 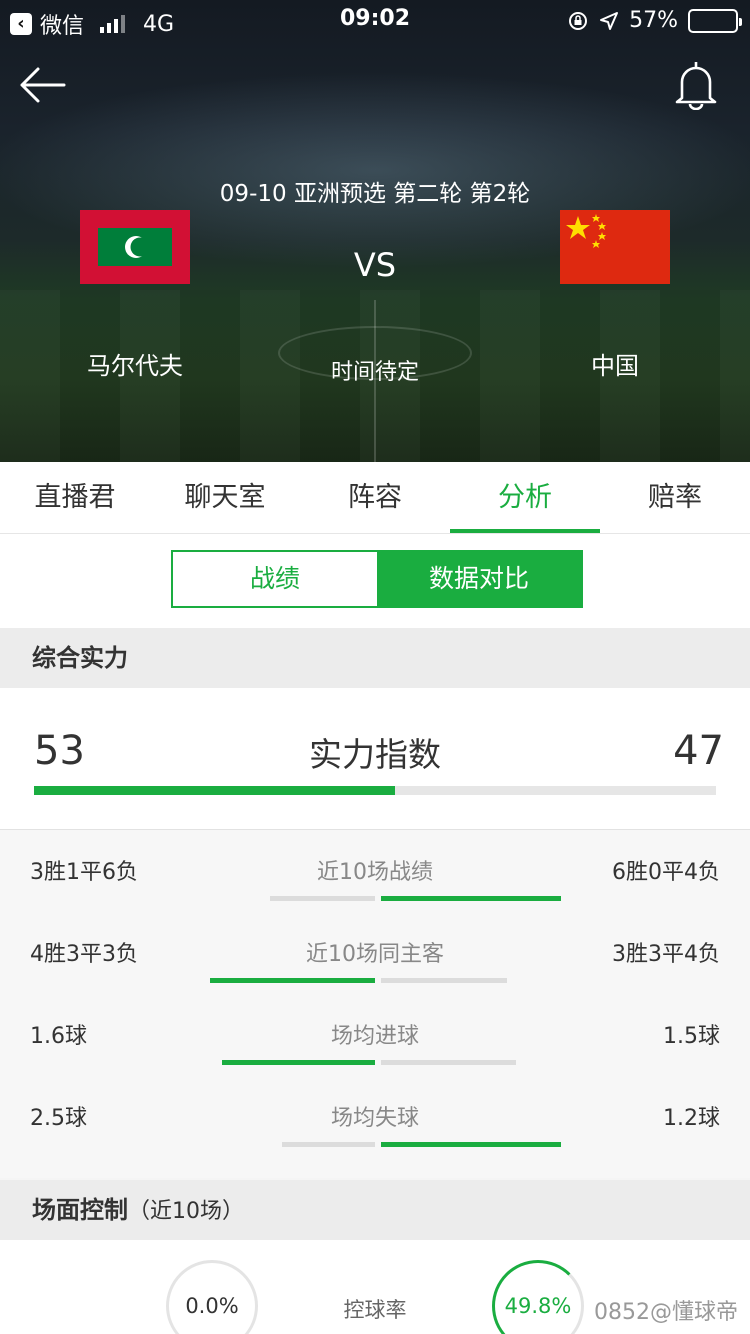 I want to click on control-card: 0.0% 控球率 49.8% 0852@懂球帝, so click(x=375, y=1287).